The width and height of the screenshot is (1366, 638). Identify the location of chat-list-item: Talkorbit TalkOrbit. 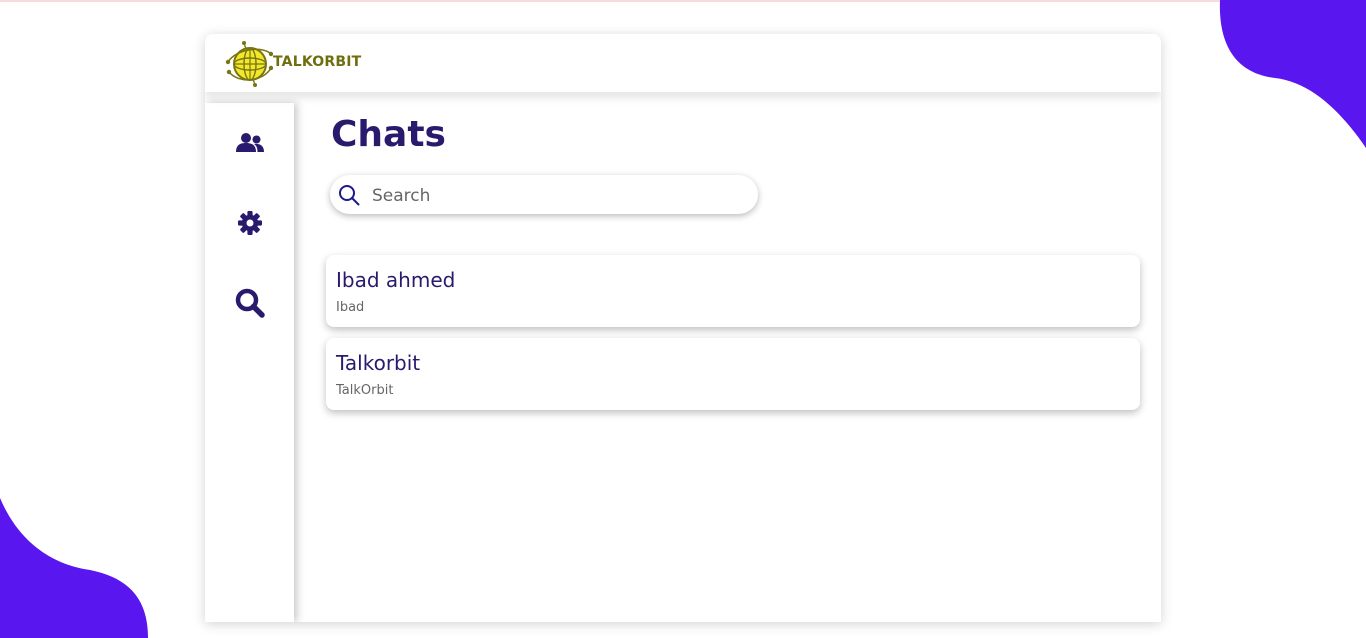
(733, 374).